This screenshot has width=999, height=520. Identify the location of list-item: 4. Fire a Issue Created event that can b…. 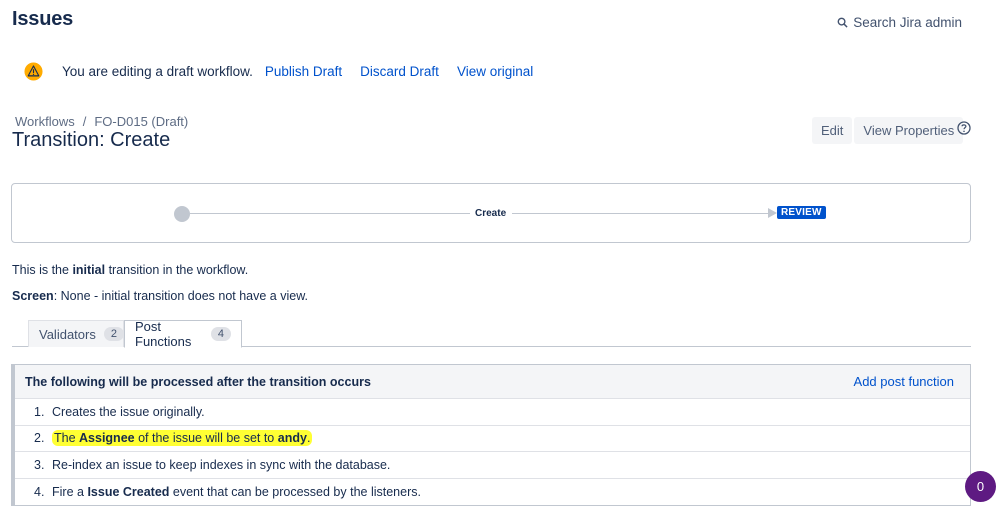
(492, 492).